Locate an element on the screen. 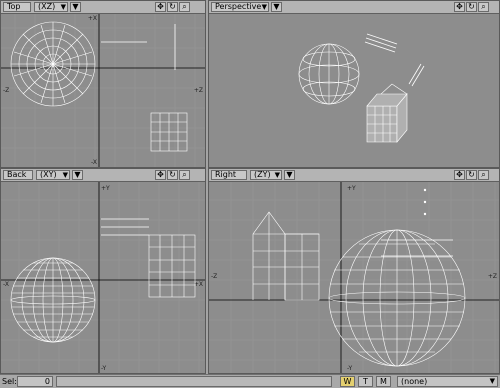  layer-value: (none) is located at coordinates (414, 381).